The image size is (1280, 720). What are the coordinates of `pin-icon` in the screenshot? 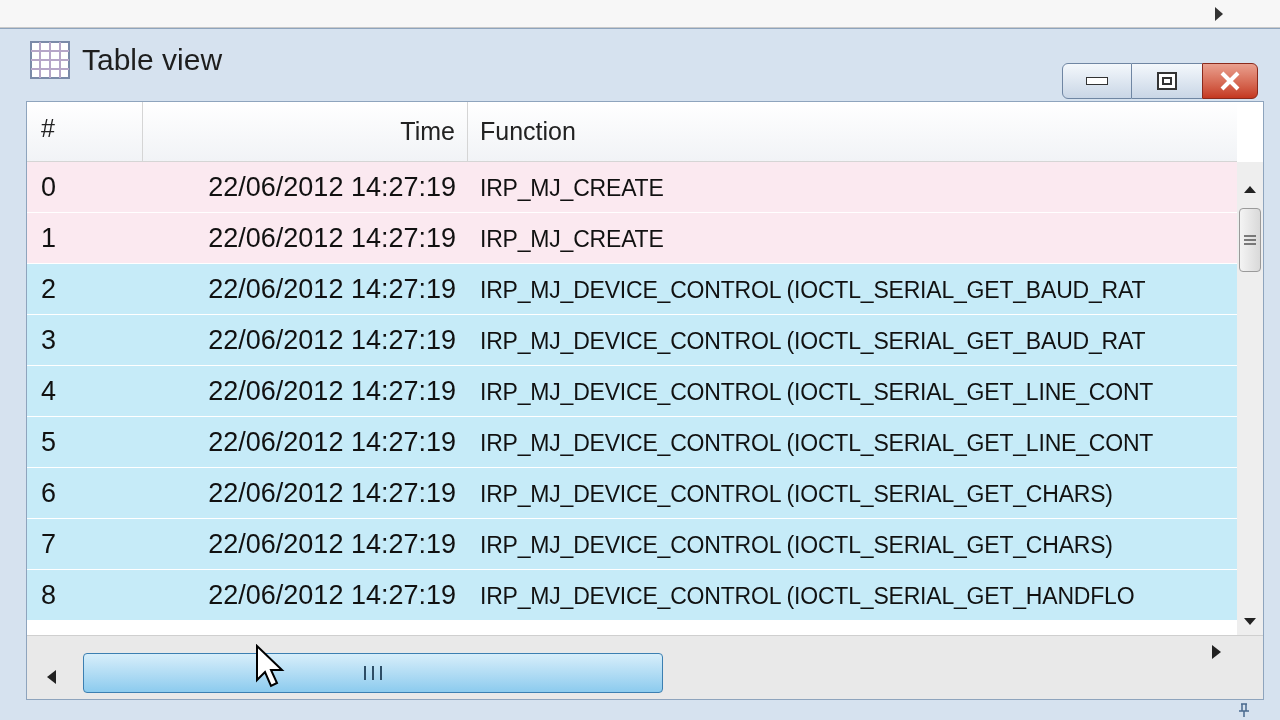 It's located at (1244, 710).